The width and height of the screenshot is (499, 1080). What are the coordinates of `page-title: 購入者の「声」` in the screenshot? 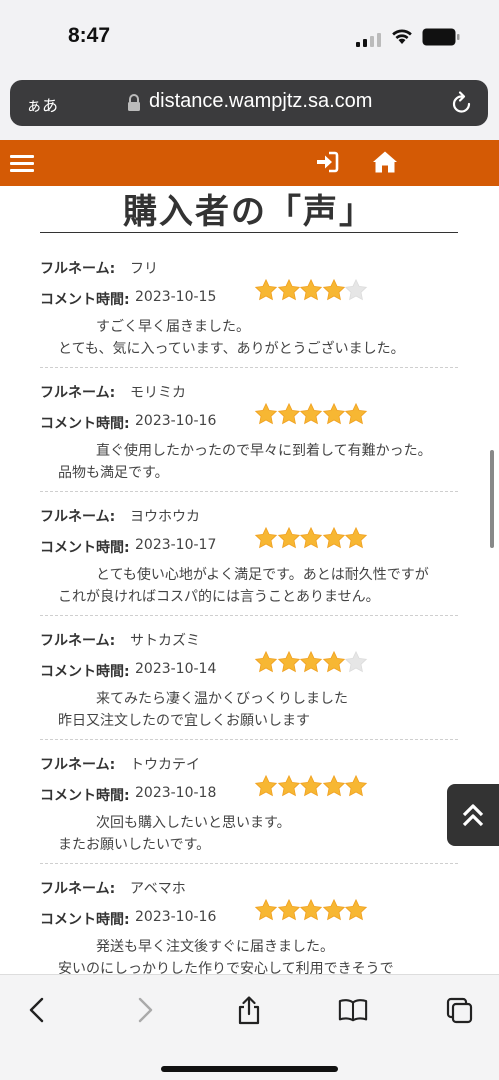 It's located at (249, 212).